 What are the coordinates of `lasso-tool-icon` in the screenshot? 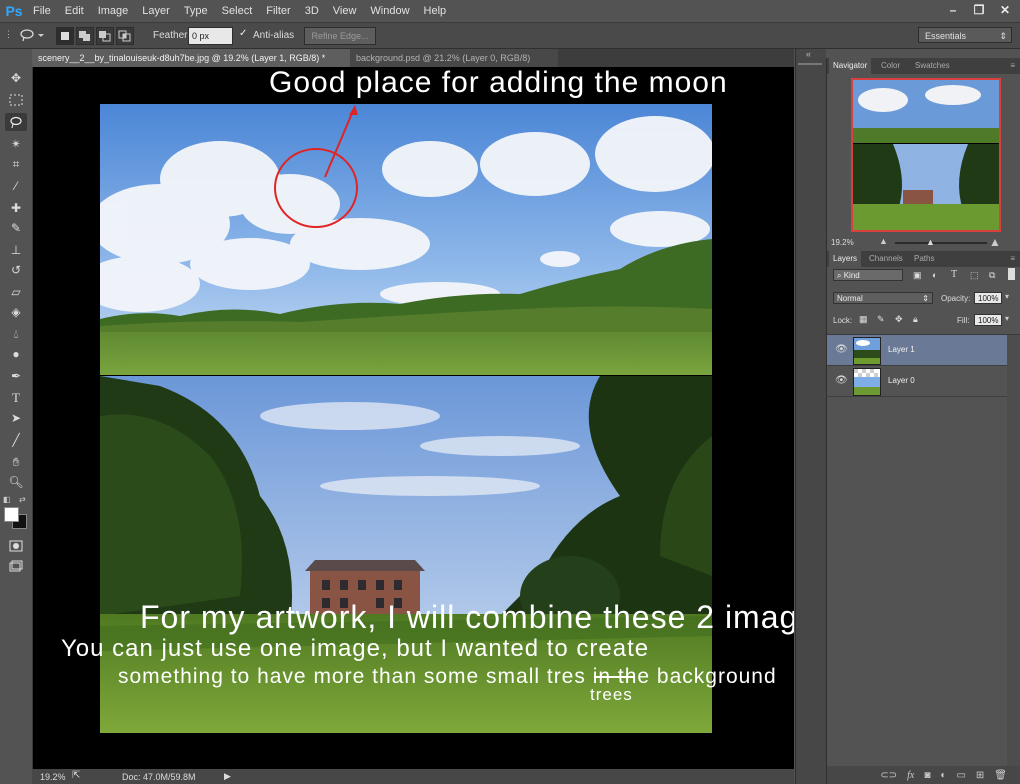 It's located at (16, 122).